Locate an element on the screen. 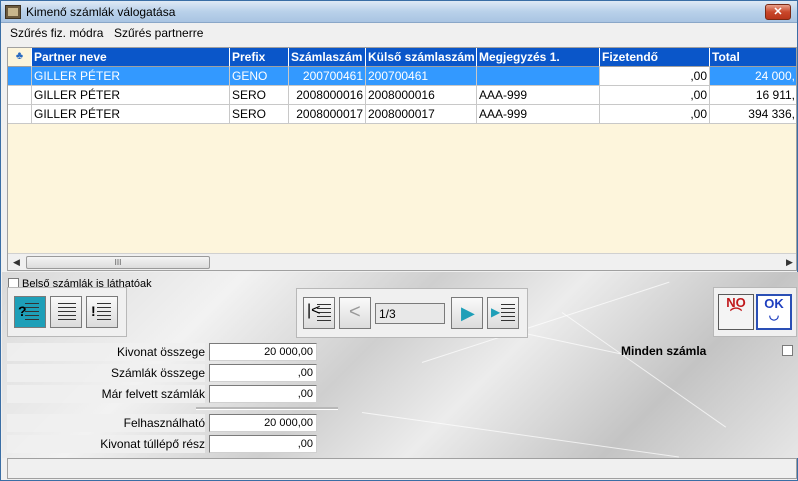 The image size is (798, 481). all-invoices-label: Minden számla is located at coordinates (664, 351).